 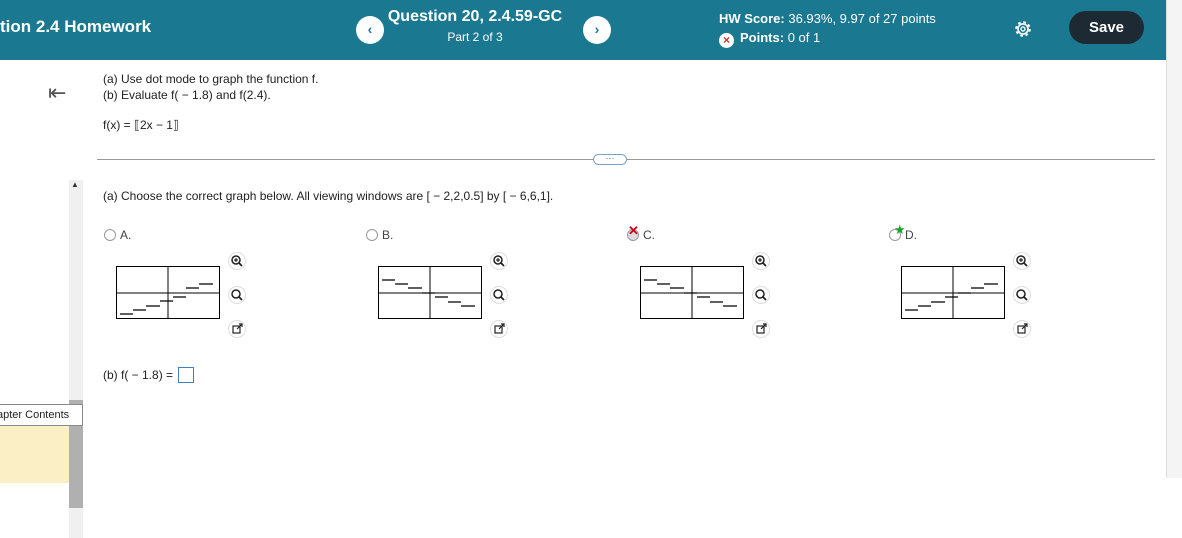 I want to click on points-status: × Points: 0 of 1, so click(x=769, y=39).